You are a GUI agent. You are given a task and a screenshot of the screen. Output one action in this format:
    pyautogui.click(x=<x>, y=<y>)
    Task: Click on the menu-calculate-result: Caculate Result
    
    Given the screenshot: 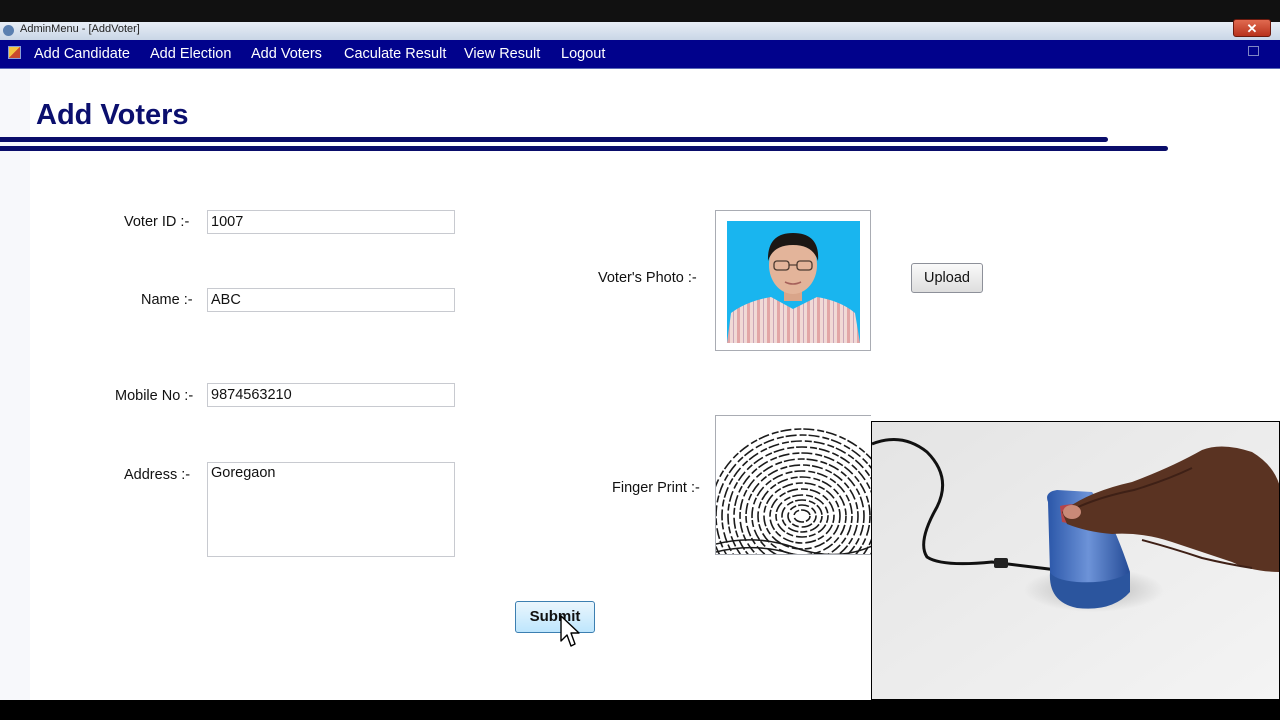 What is the action you would take?
    pyautogui.click(x=395, y=54)
    